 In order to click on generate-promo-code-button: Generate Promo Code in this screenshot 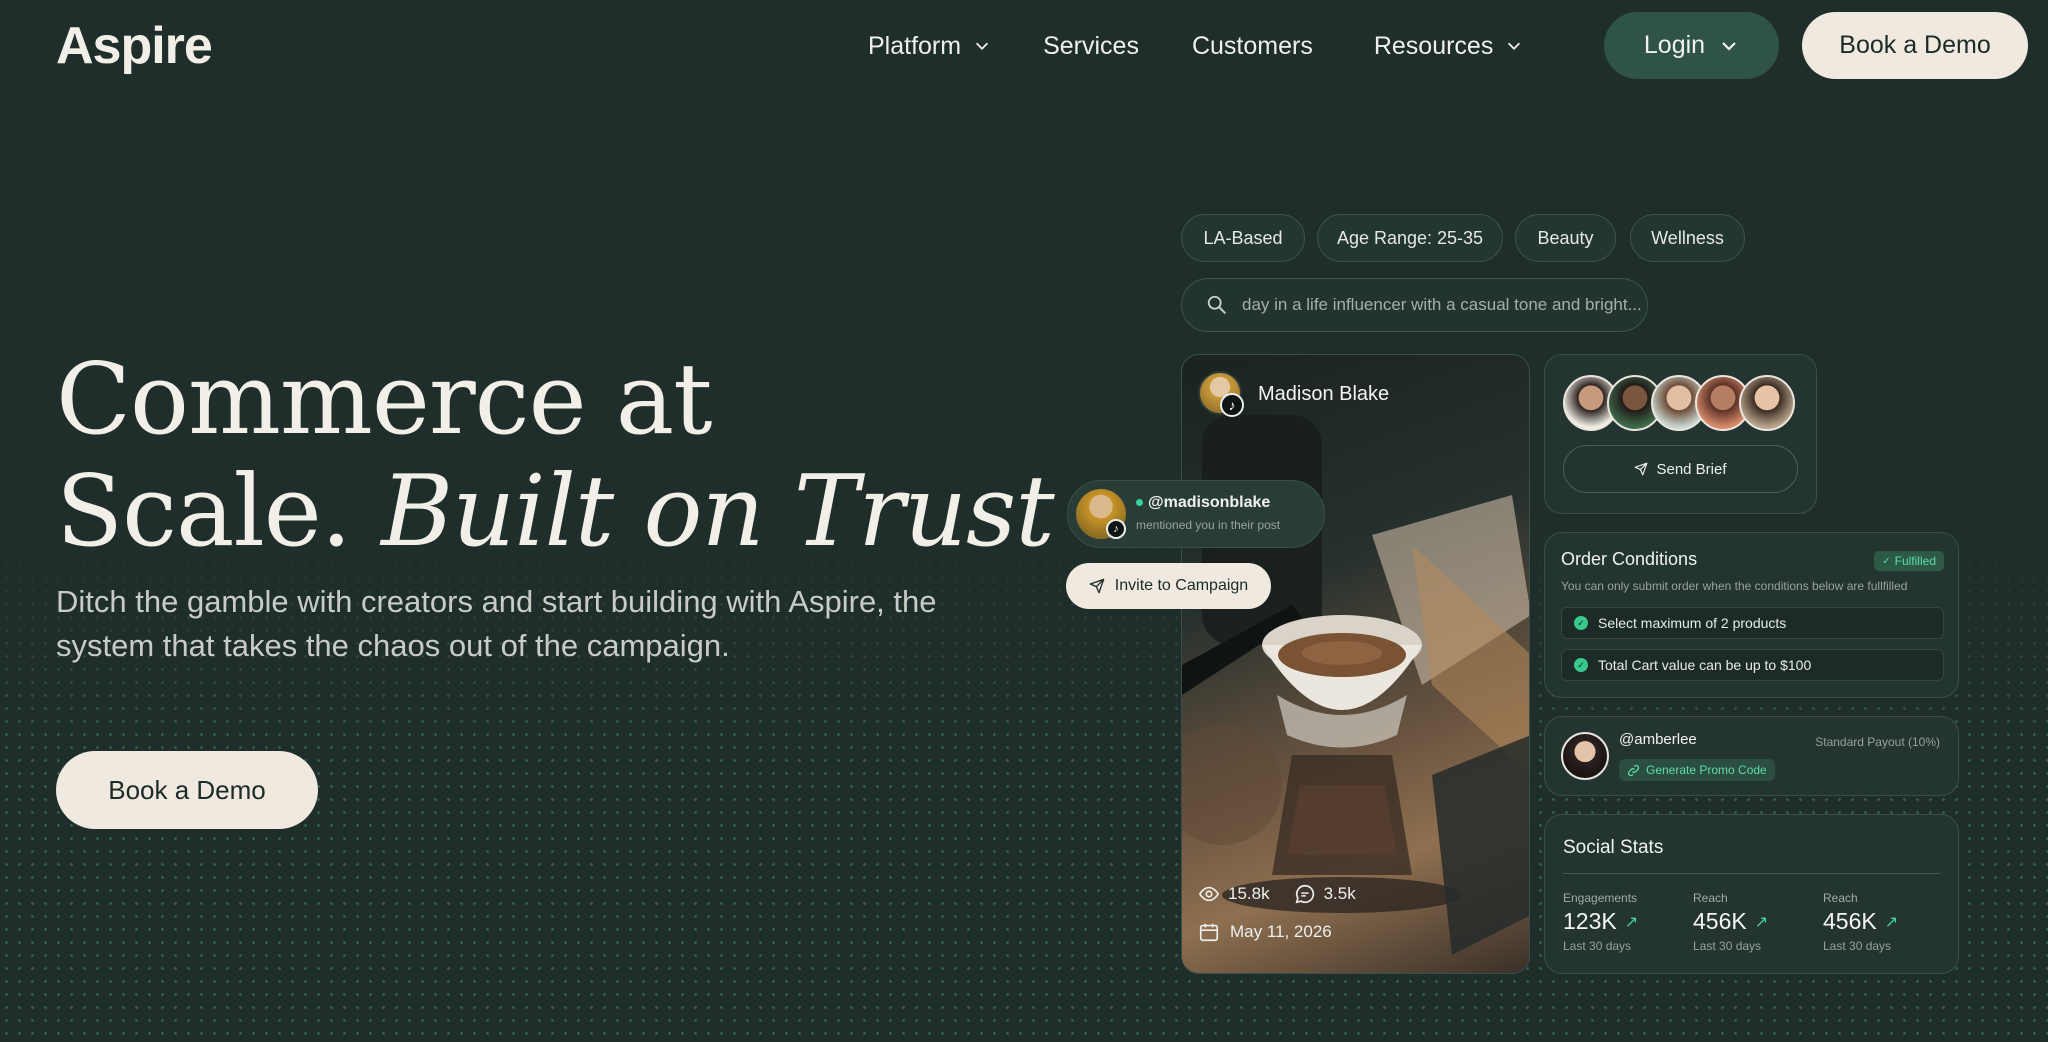, I will do `click(1697, 770)`.